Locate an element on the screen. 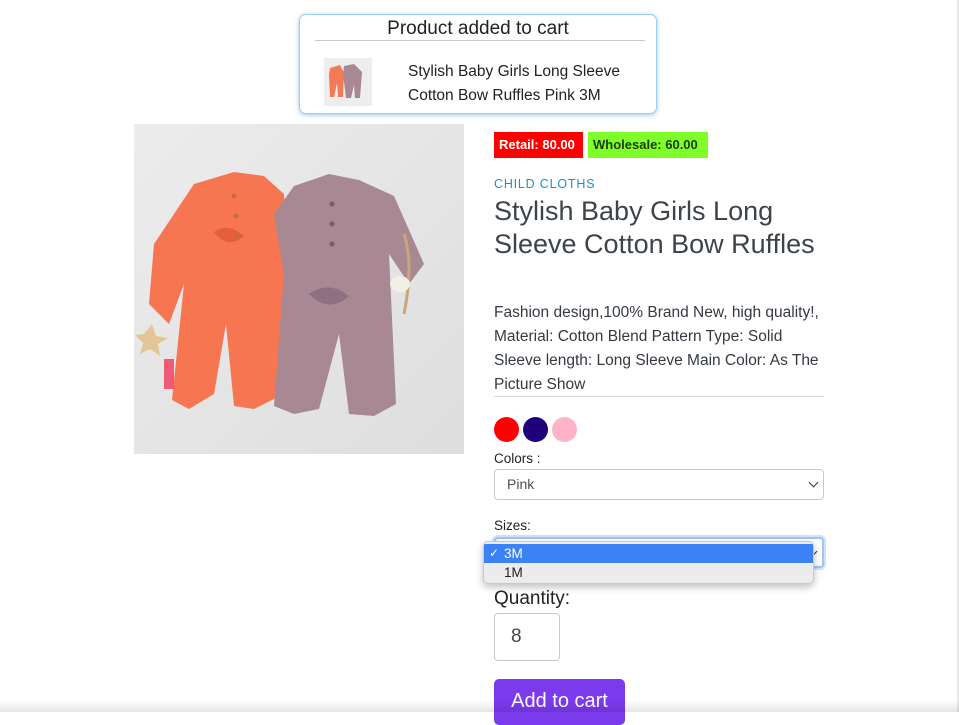  size-option-3m: ✓ 3M is located at coordinates (648, 553).